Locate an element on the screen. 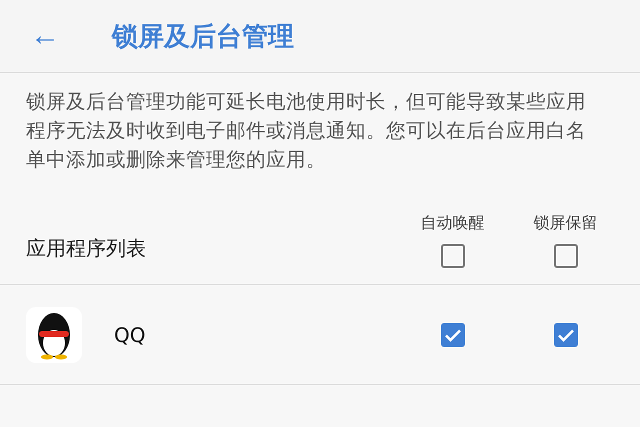 This screenshot has width=640, height=427. column-label: 锁屏保留 is located at coordinates (566, 223).